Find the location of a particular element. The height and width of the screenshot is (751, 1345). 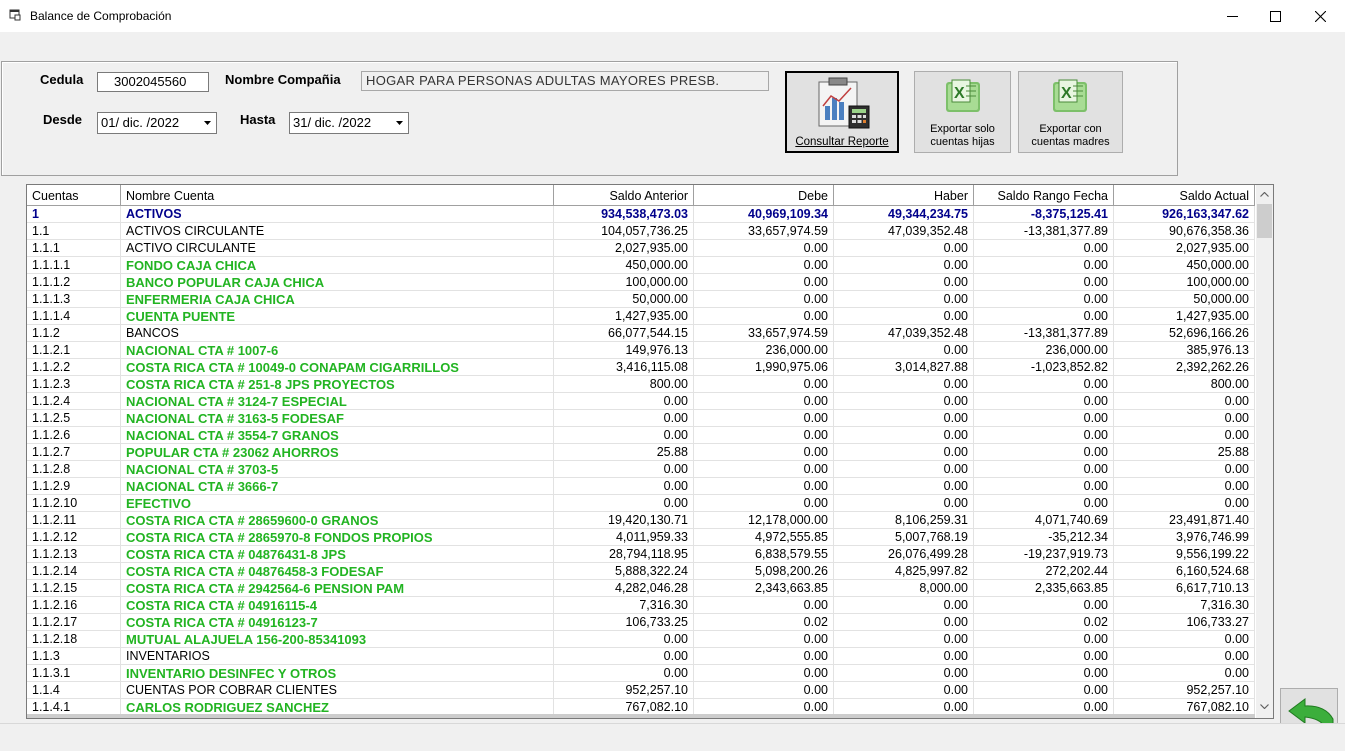

cell-debe: 1,990,975.06 is located at coordinates (764, 367).